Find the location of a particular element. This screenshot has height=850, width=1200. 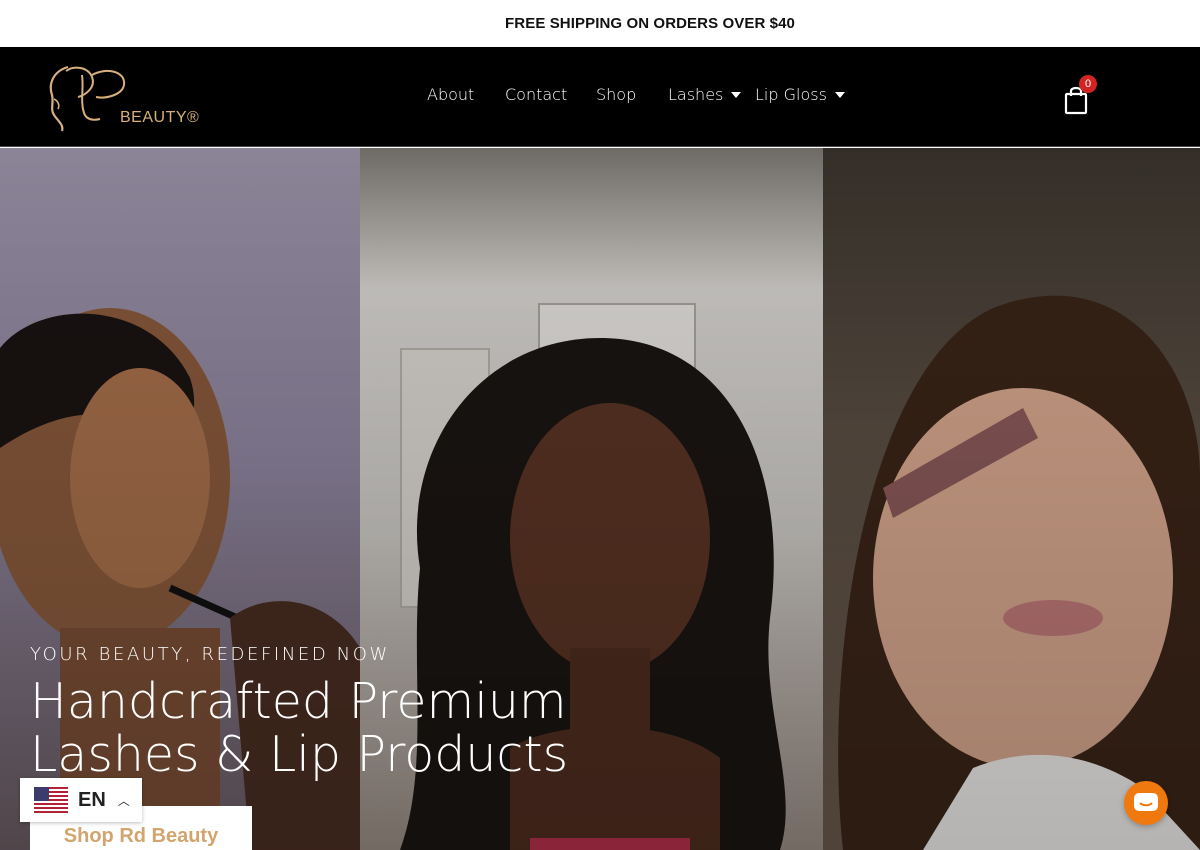

nav-item-about: About is located at coordinates (450, 94).